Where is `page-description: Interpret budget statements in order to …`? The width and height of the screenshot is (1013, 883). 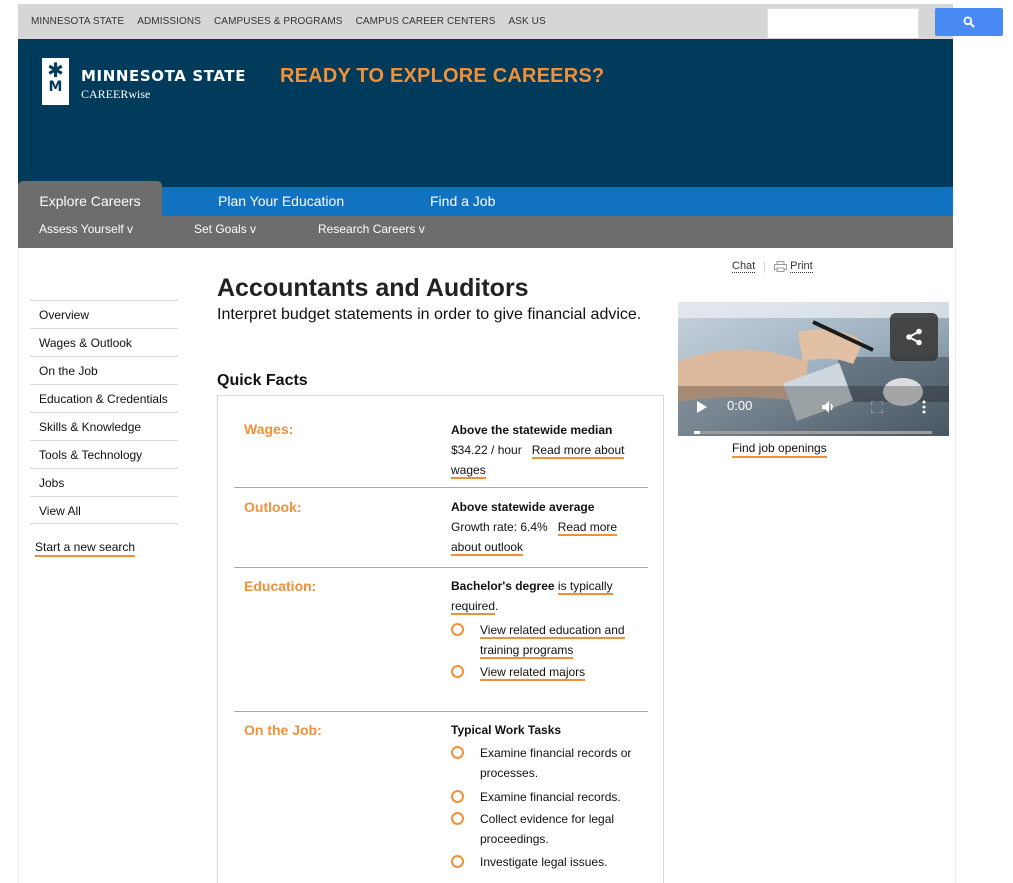
page-description: Interpret budget statements in order to … is located at coordinates (429, 314).